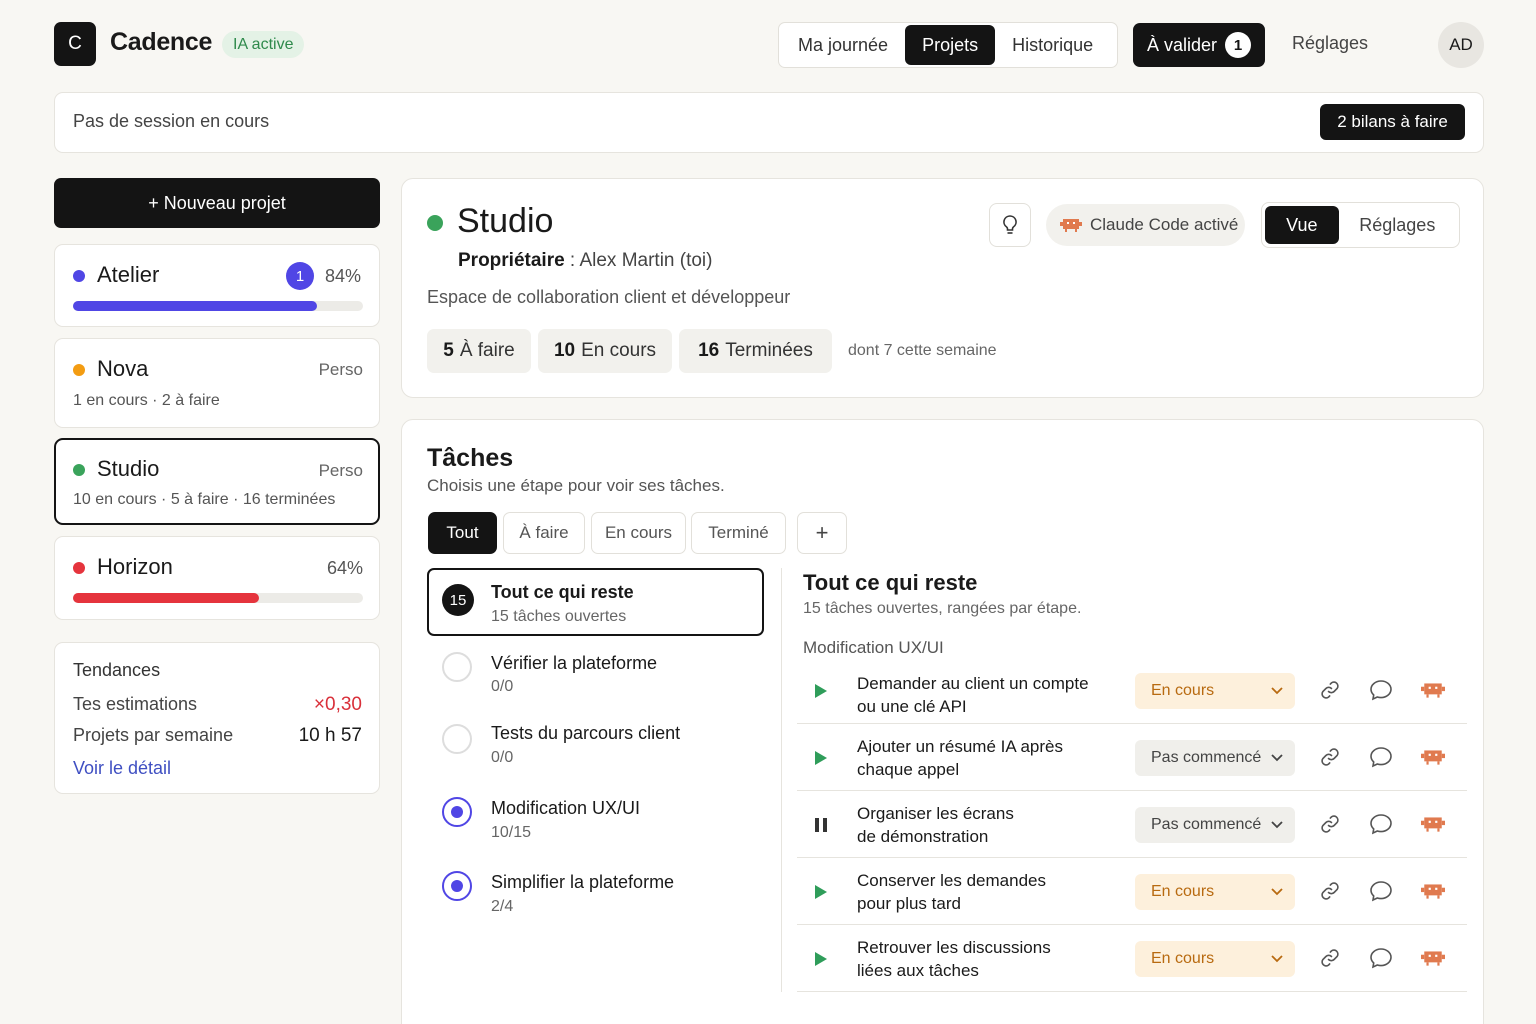 The width and height of the screenshot is (1536, 1024). Describe the element at coordinates (161, 42) in the screenshot. I see `app-name: Cadence` at that location.